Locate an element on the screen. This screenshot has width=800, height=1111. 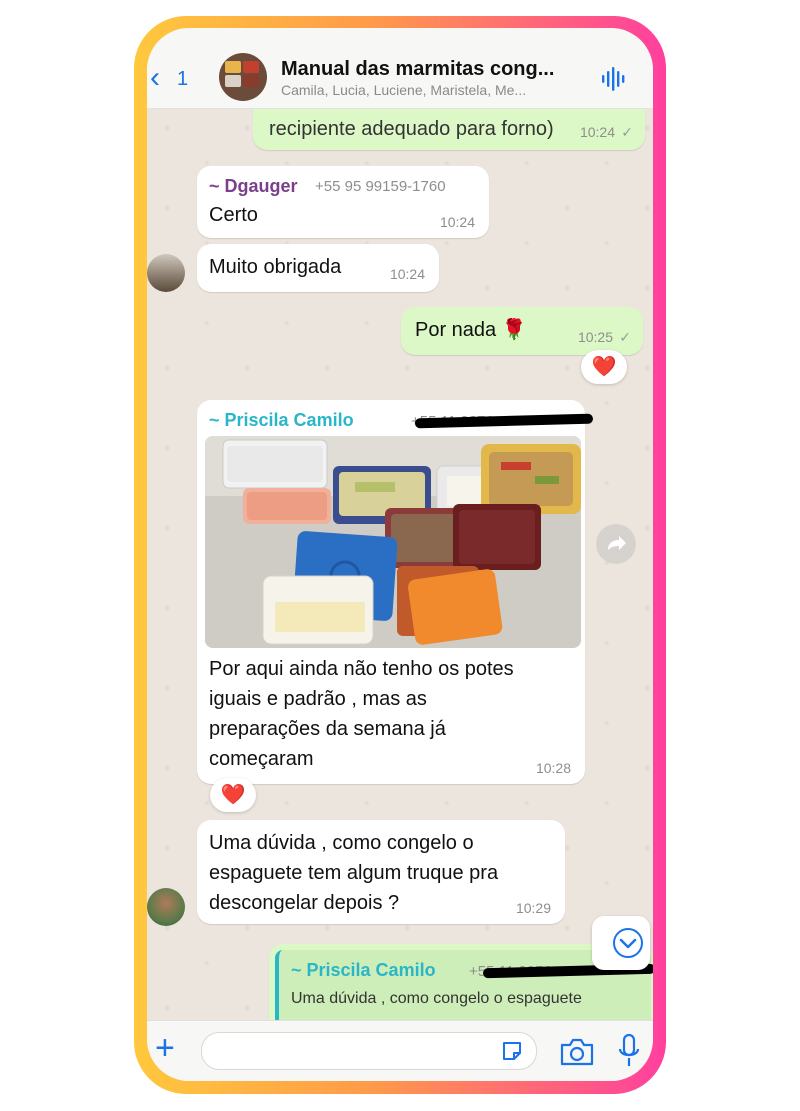
sender-phone: +55 95 99159-1760 is located at coordinates (380, 186).